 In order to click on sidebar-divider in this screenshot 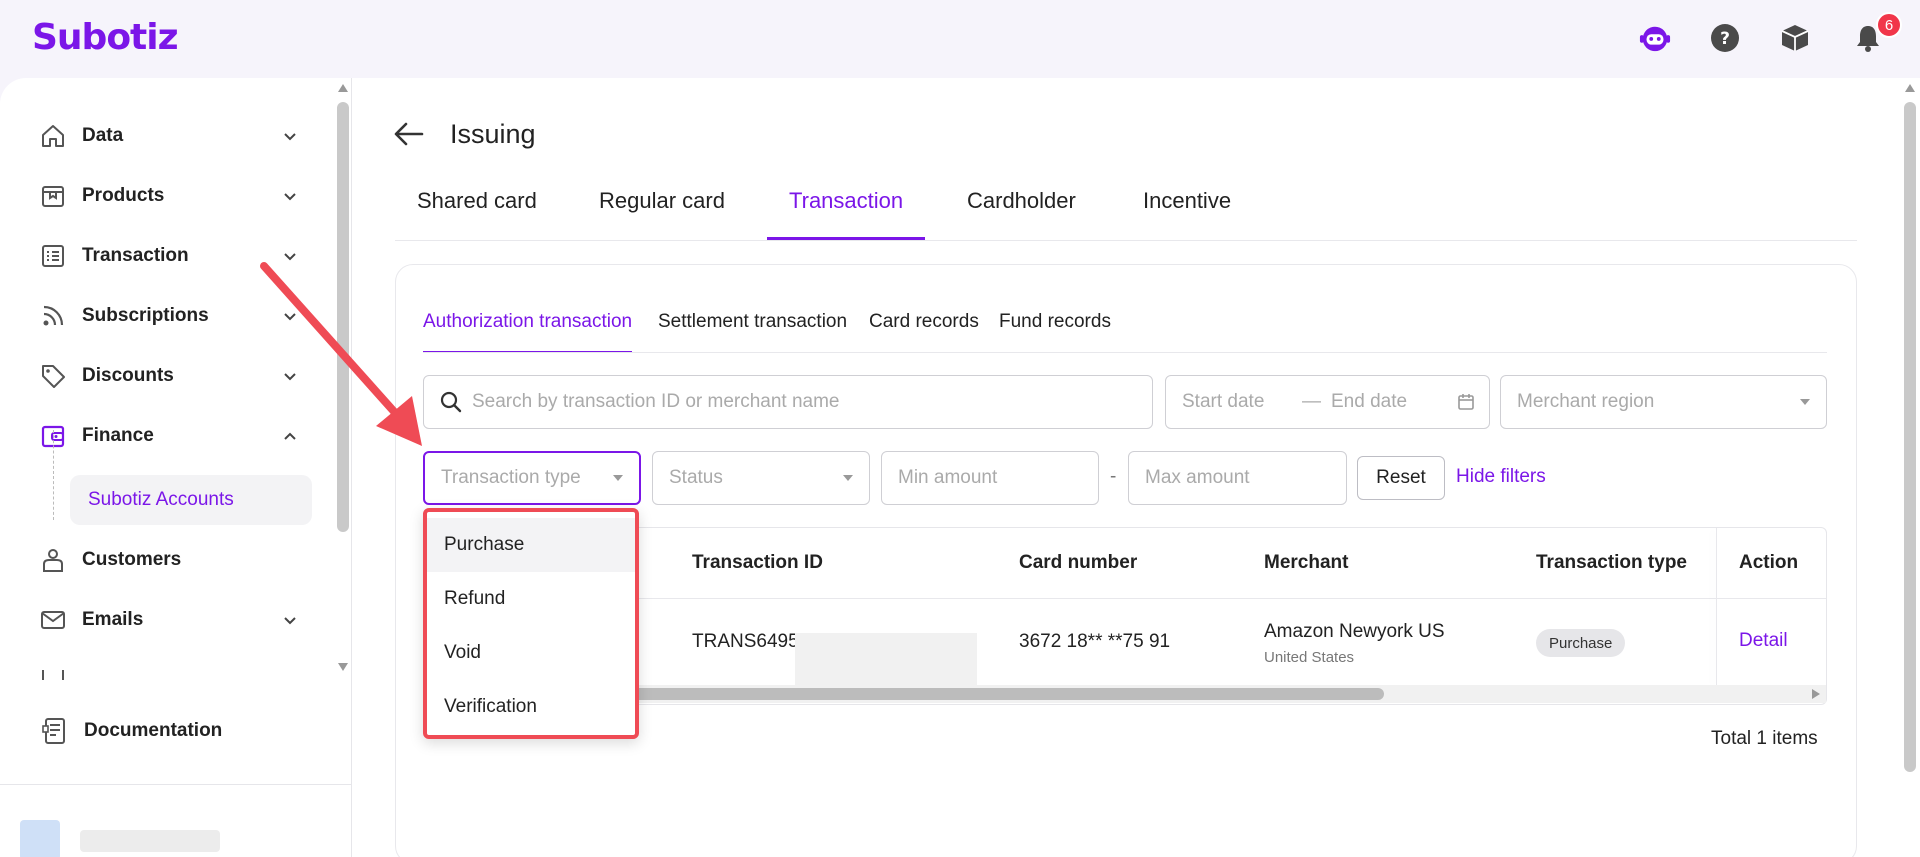, I will do `click(175, 784)`.